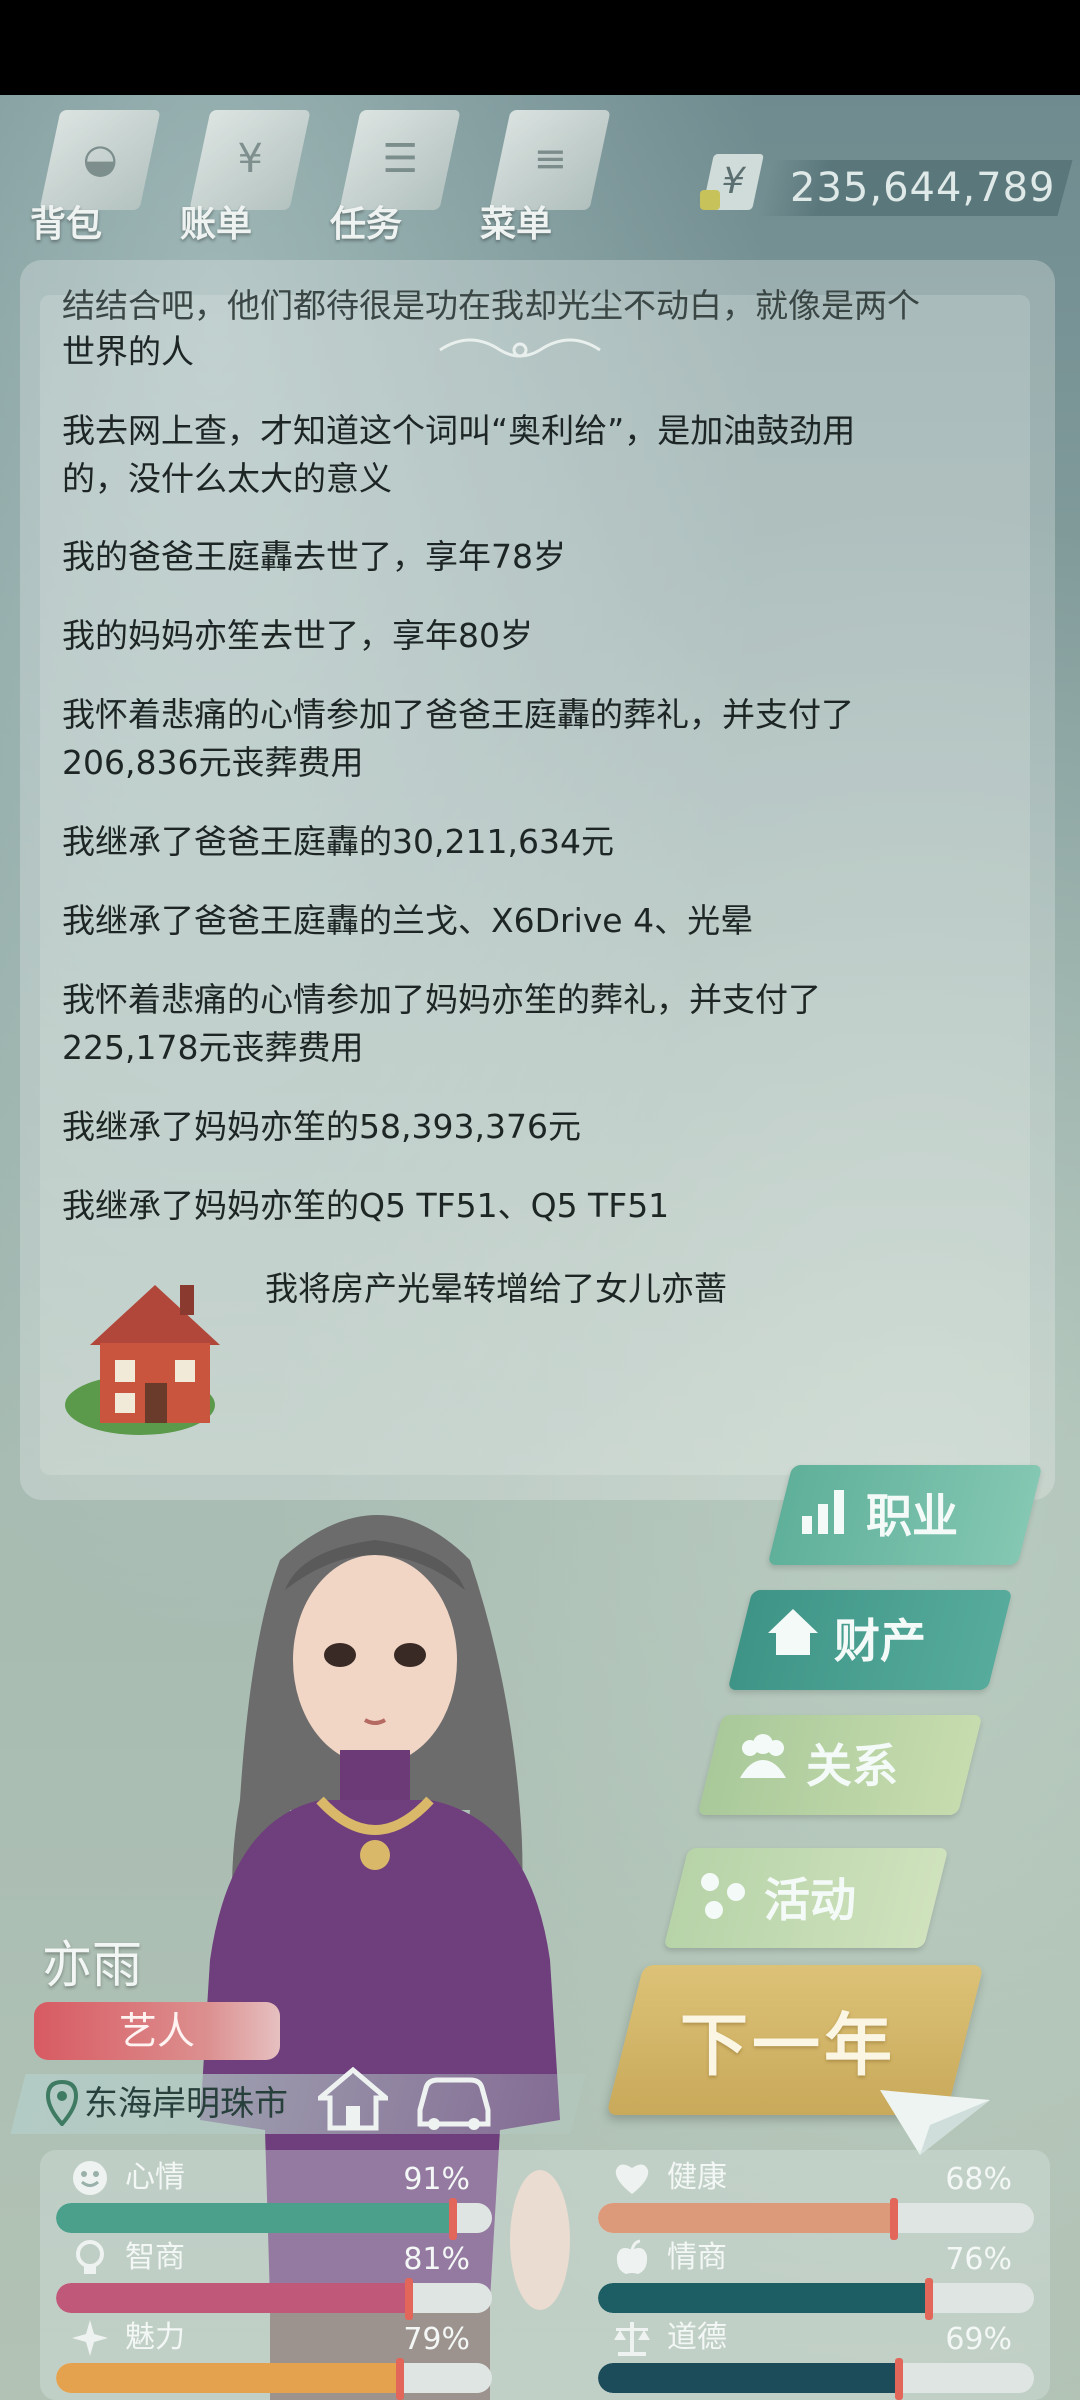  Describe the element at coordinates (978, 2179) in the screenshot. I see `stat-value: 68%` at that location.